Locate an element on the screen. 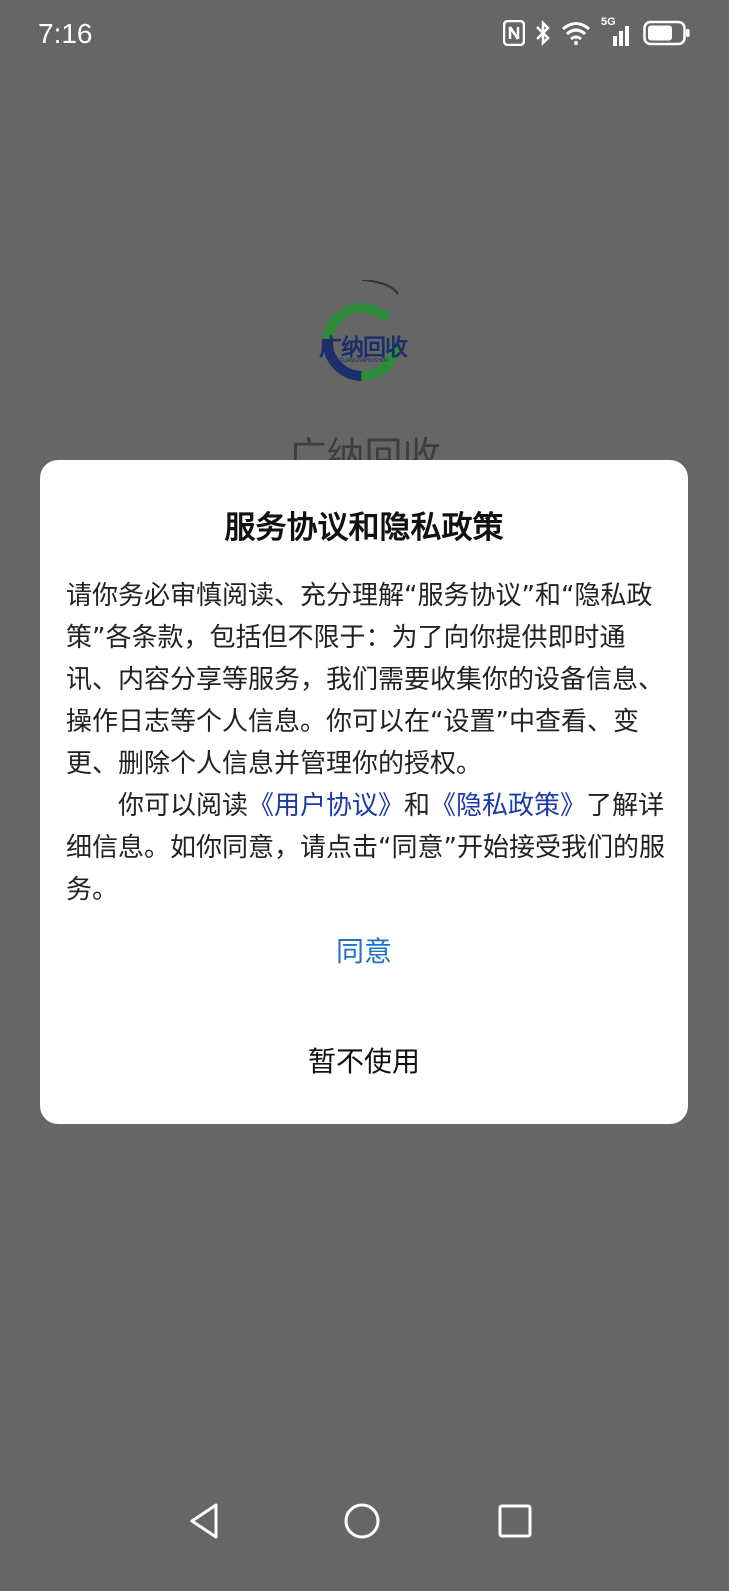 This screenshot has width=729, height=1591. logo-text: 广纳回收 is located at coordinates (363, 348).